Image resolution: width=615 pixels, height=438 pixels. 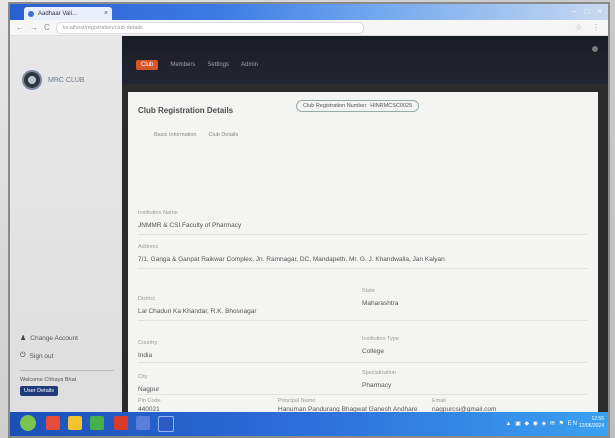 What do you see at coordinates (182, 65) in the screenshot?
I see `nav-item-members: Members` at bounding box center [182, 65].